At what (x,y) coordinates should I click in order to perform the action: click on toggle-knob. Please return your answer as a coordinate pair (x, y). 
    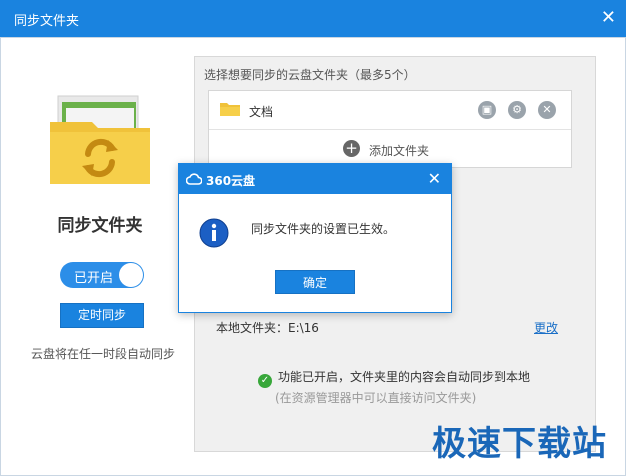
    Looking at the image, I should click on (131, 275).